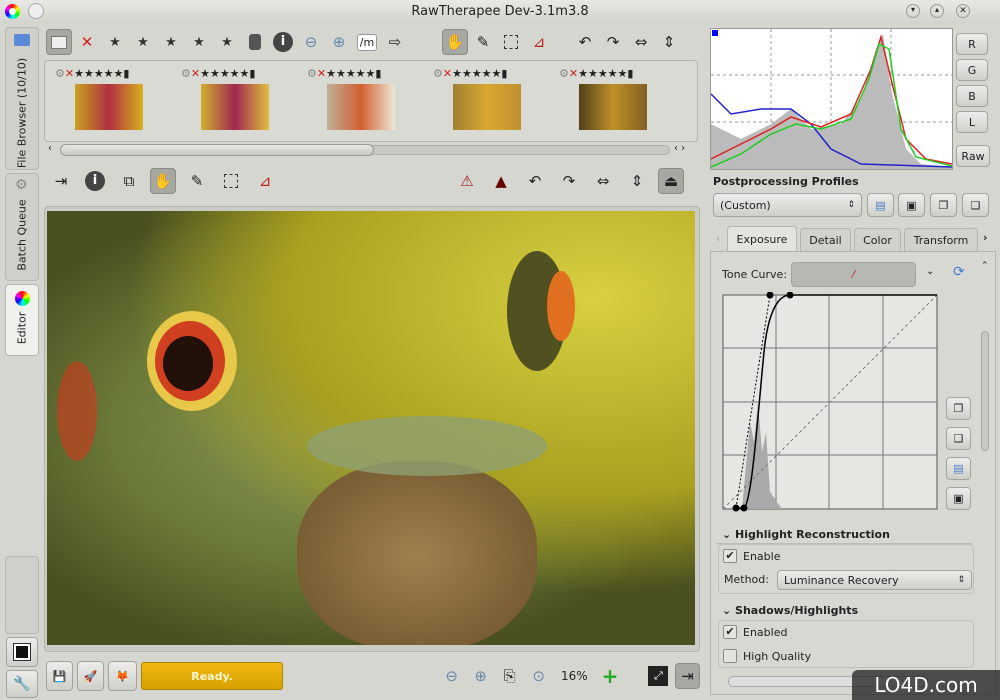  I want to click on new-detail-window-button: +, so click(610, 676).